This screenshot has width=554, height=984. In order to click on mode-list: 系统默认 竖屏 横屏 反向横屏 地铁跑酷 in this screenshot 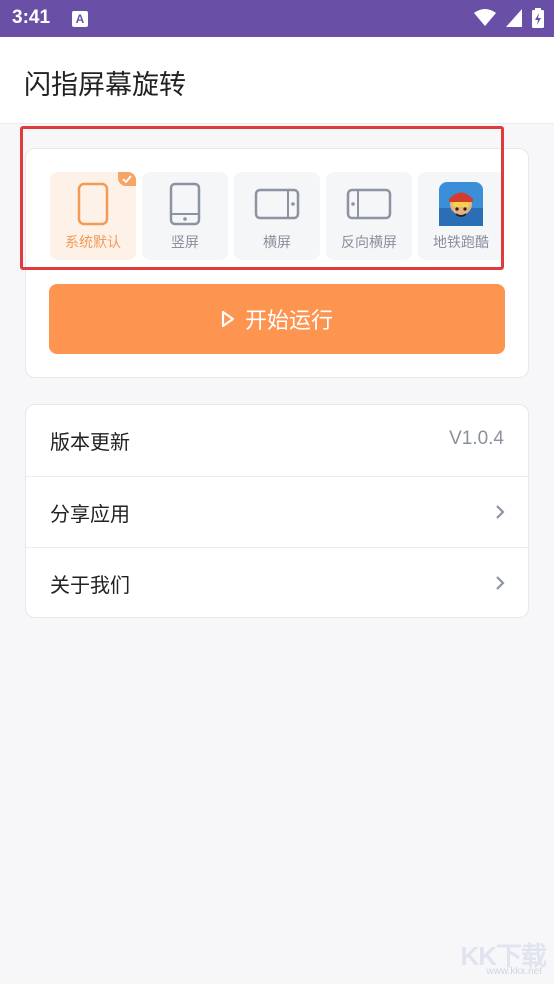, I will do `click(284, 216)`.